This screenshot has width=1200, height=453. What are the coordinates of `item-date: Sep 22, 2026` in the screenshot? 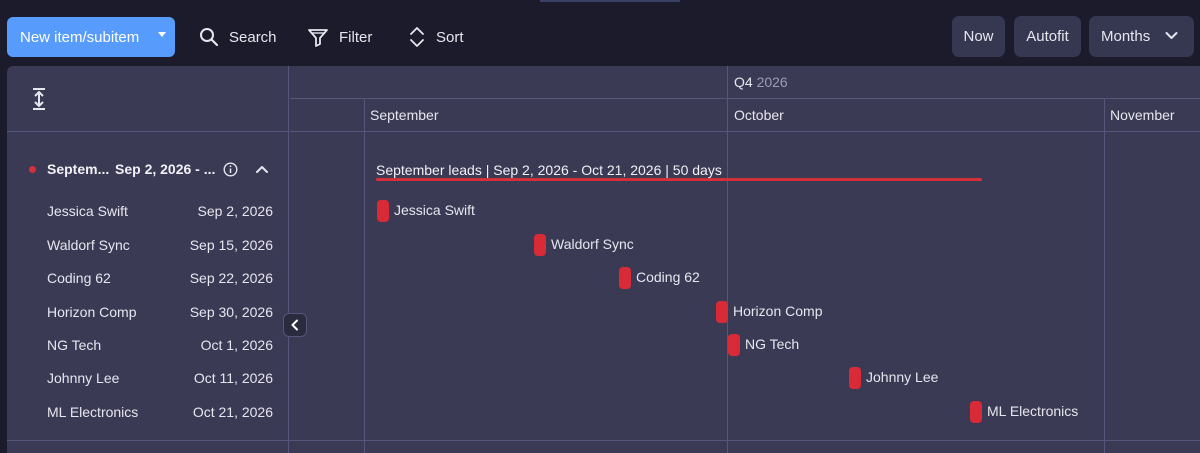 It's located at (231, 278).